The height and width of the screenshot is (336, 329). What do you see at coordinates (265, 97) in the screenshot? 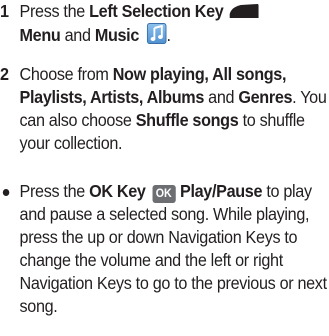
I see `genres-label: Genres` at bounding box center [265, 97].